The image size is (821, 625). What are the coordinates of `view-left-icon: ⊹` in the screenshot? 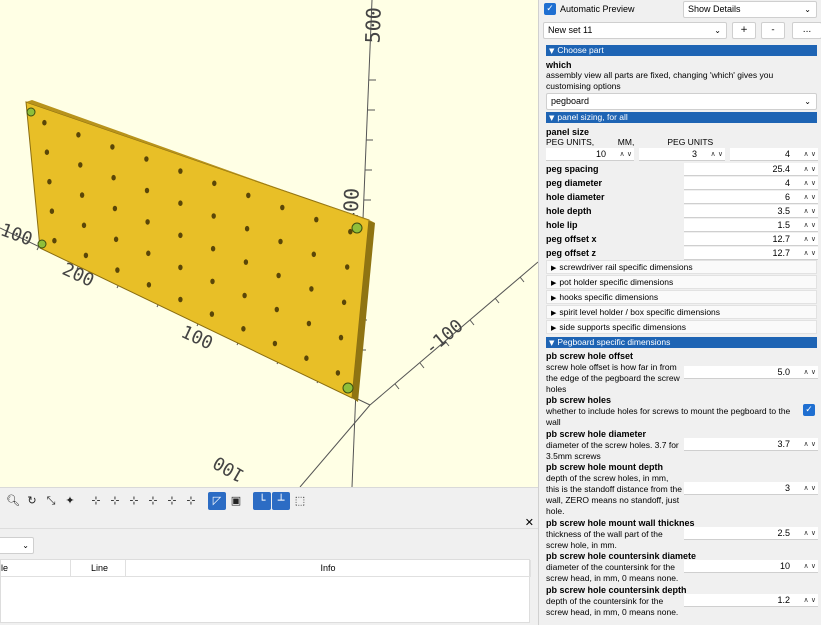 It's located at (153, 501).